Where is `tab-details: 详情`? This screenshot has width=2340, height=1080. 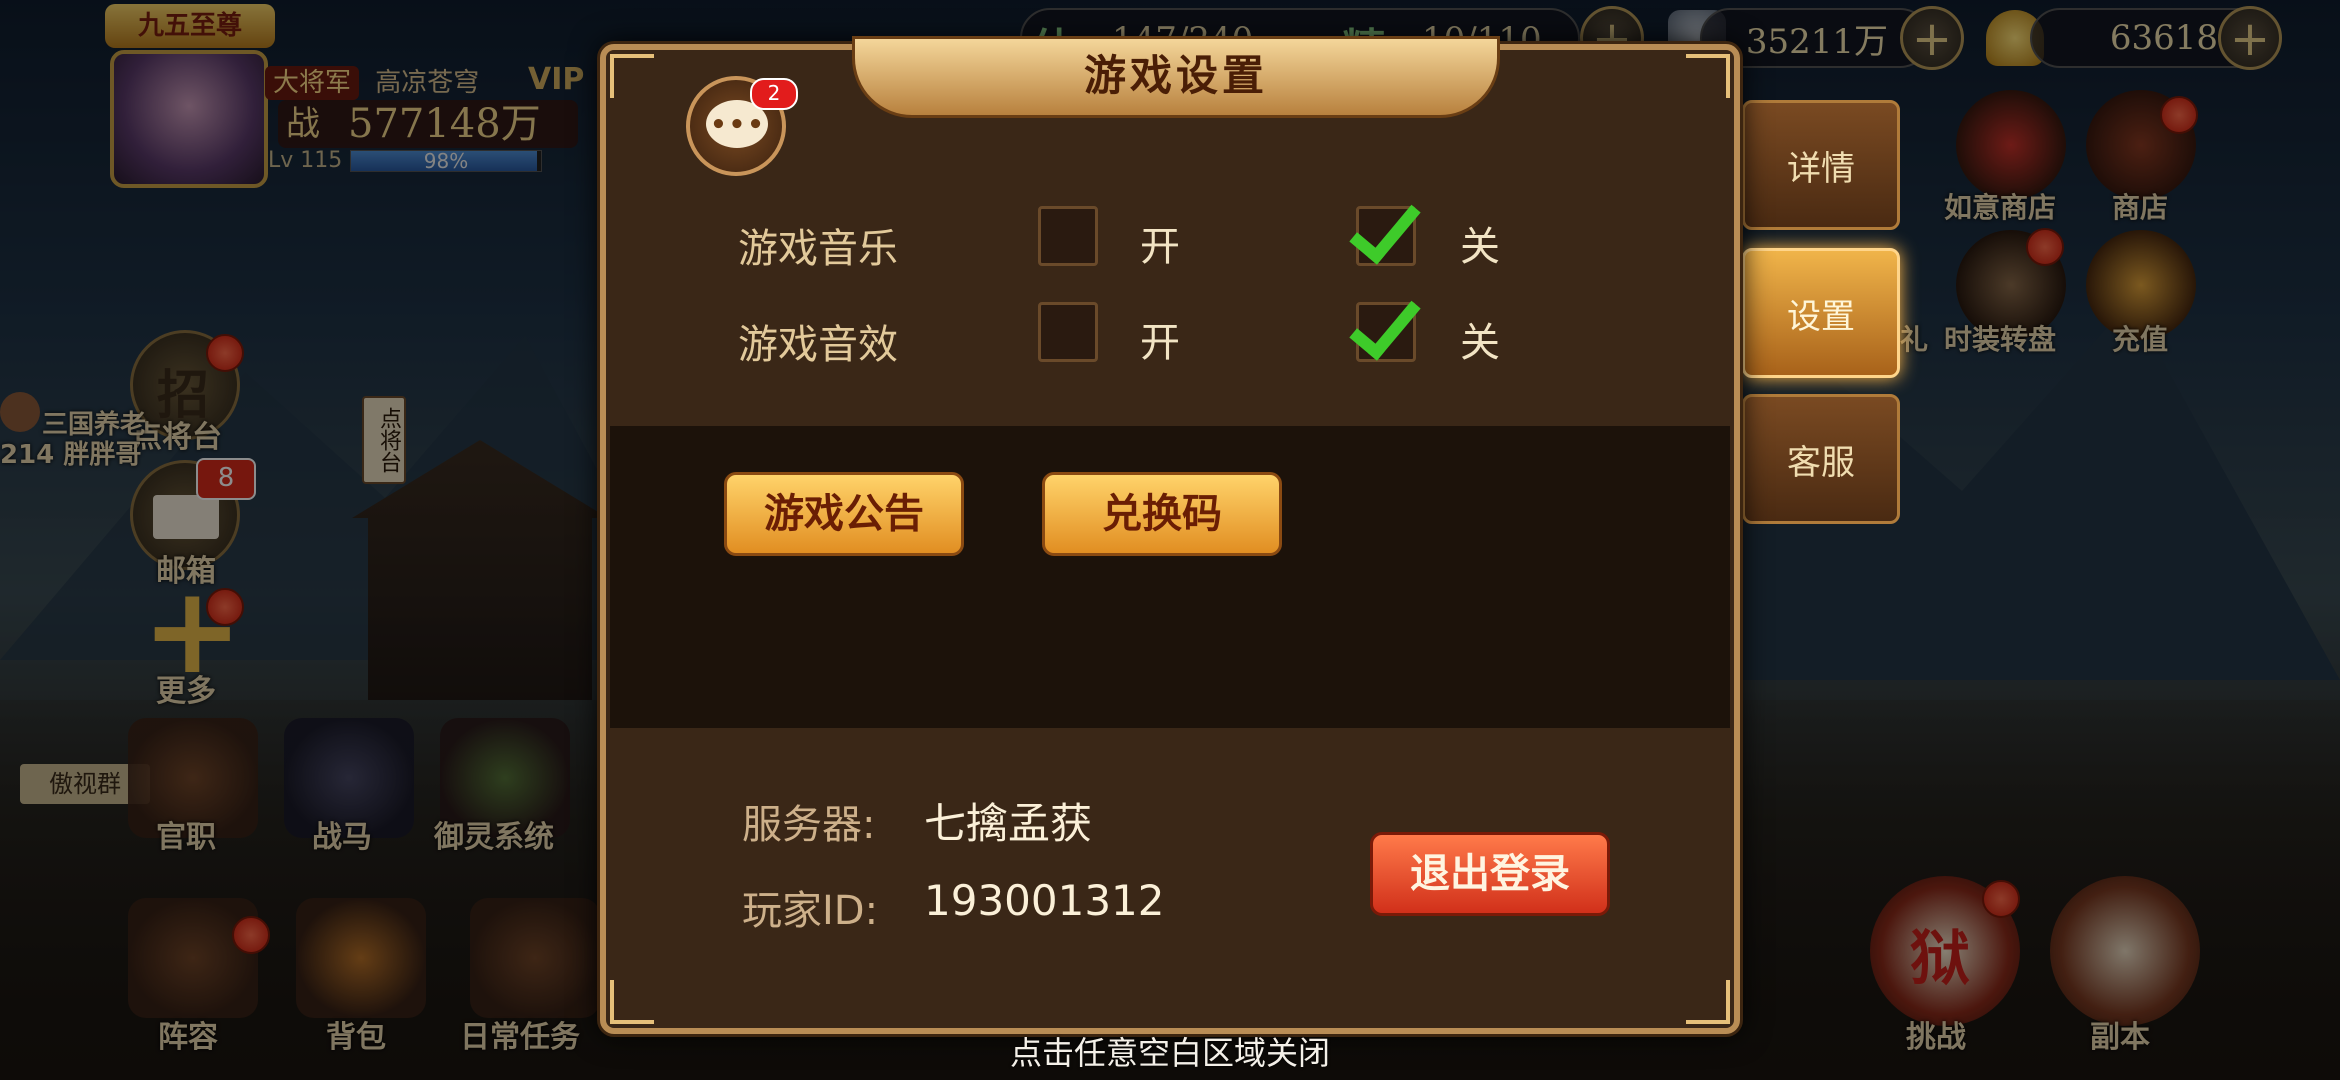 tab-details: 详情 is located at coordinates (1821, 165).